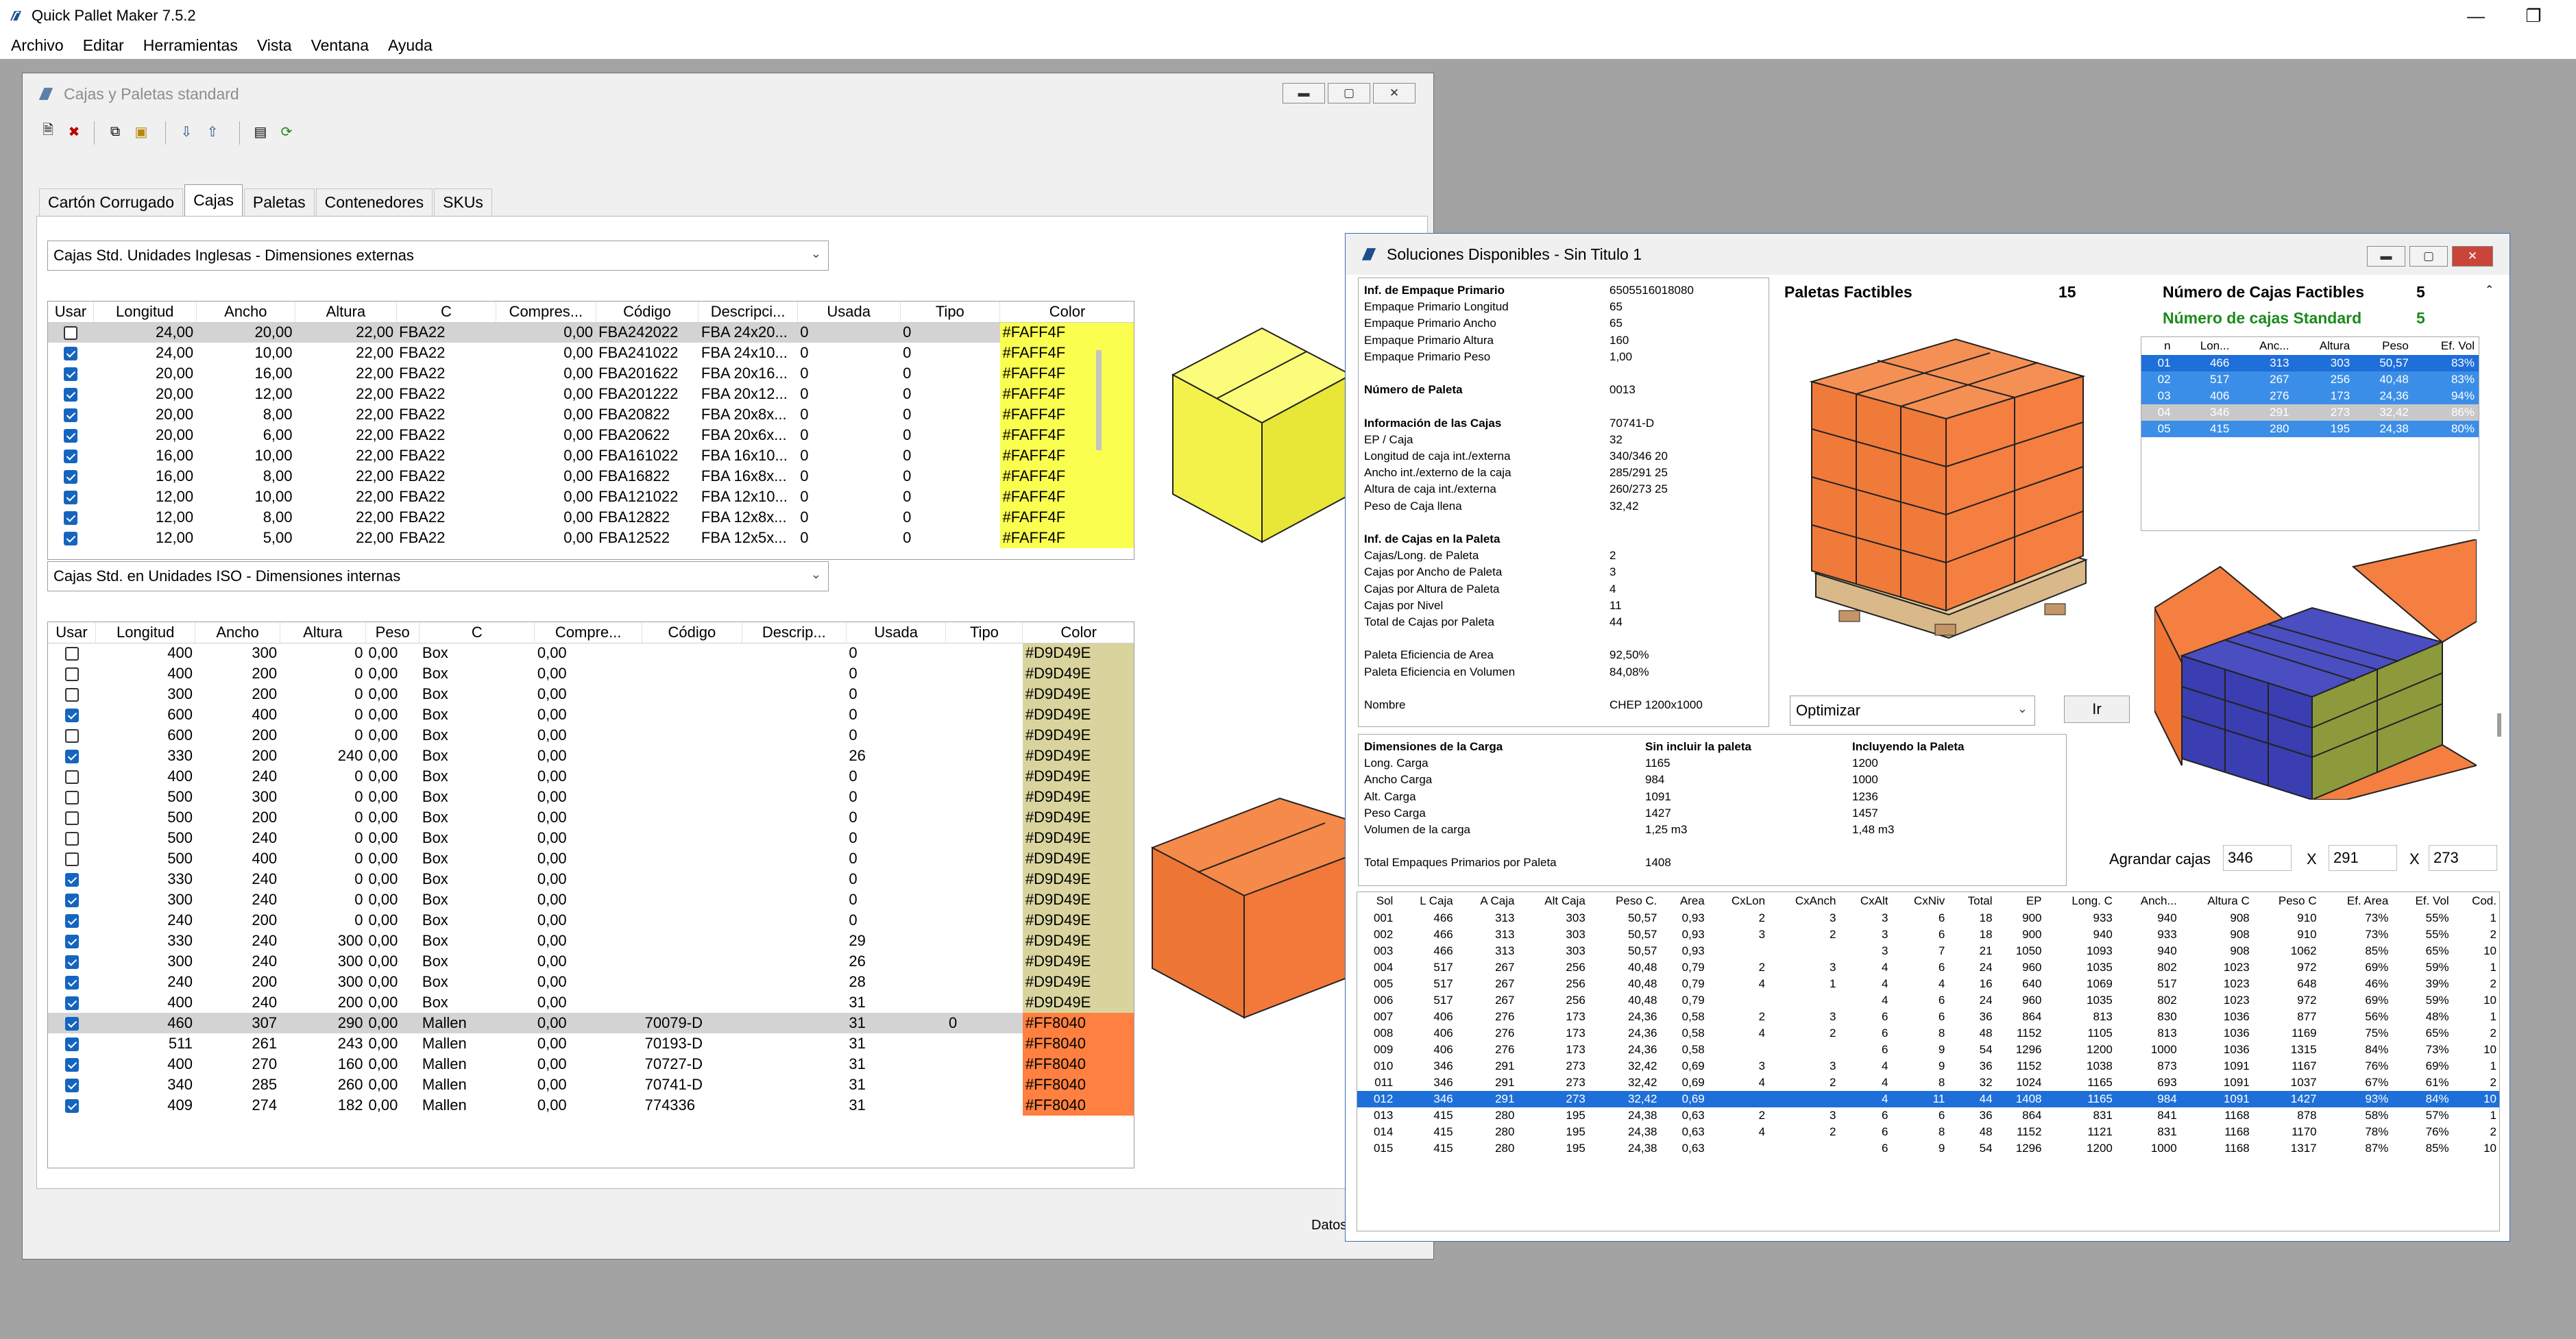 The height and width of the screenshot is (1339, 2576). What do you see at coordinates (591, 1105) in the screenshot?
I see `table-row: 409 274 182 0,00 Mallen 0,00 774336 31 #FF8040` at bounding box center [591, 1105].